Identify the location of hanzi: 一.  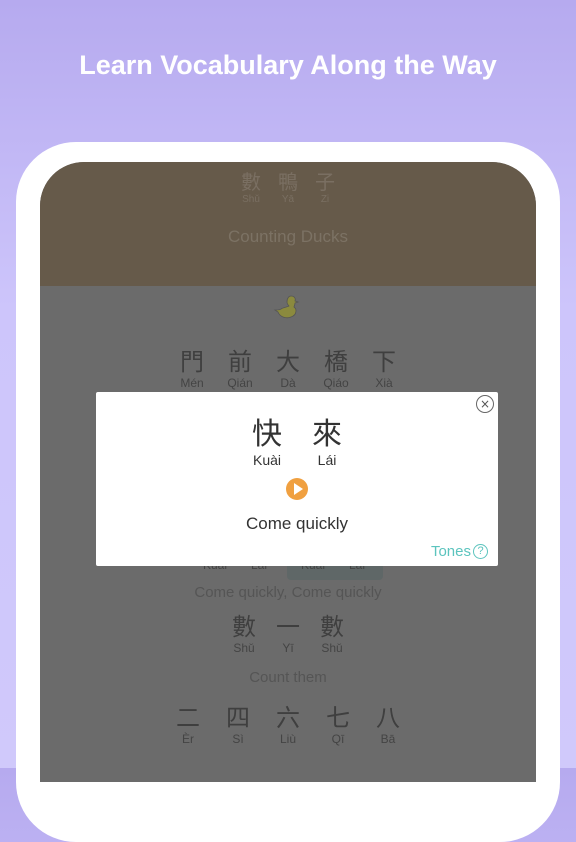
(288, 627).